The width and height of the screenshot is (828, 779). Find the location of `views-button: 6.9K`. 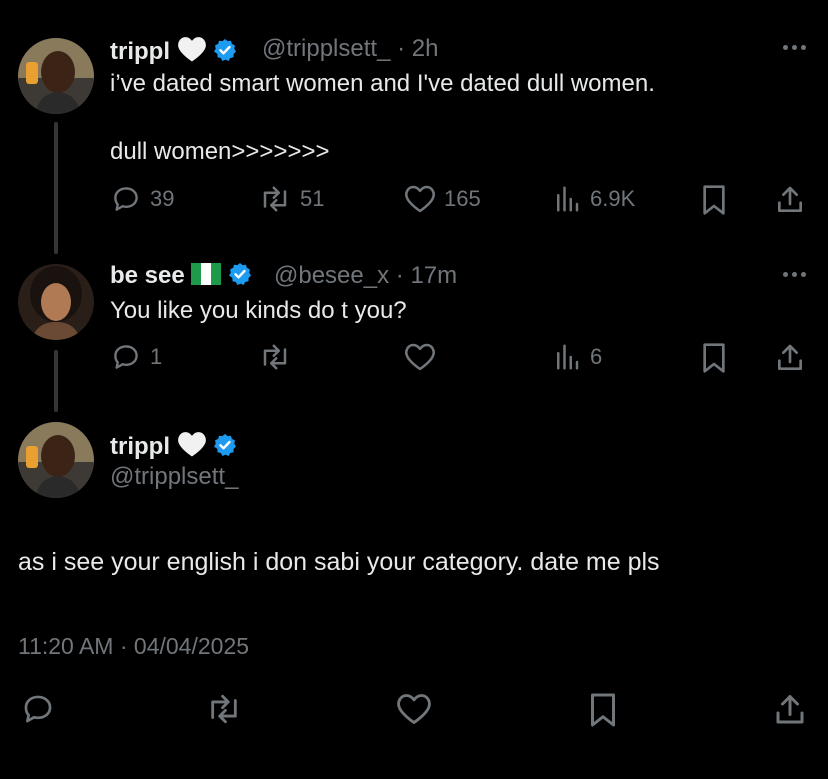

views-button: 6.9K is located at coordinates (593, 199).